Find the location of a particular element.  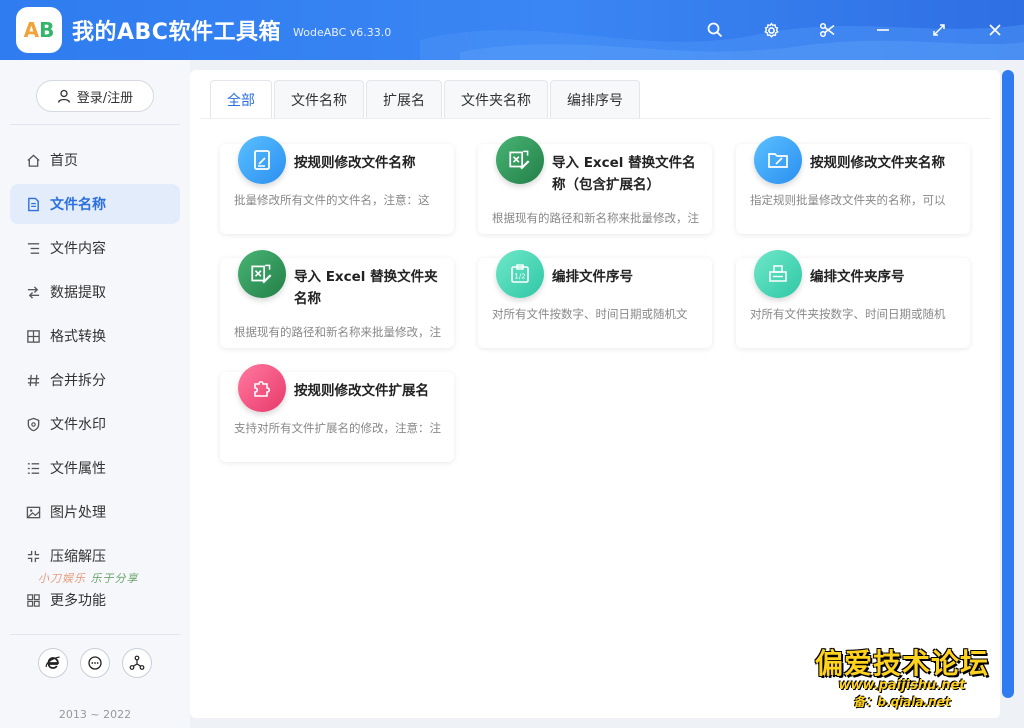

category-tabs: 全部 文件名称 扩展名 文件夹名称 编排序号 is located at coordinates (426, 99).